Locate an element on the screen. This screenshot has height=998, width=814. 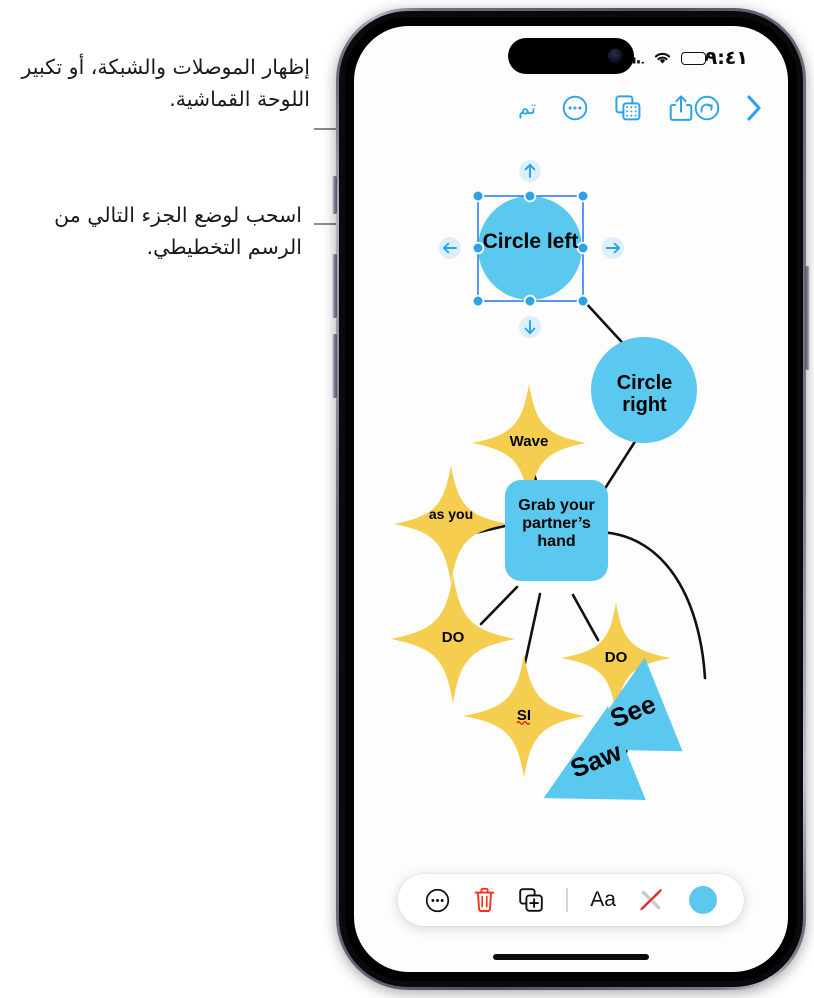
forward-button is located at coordinates (754, 108).